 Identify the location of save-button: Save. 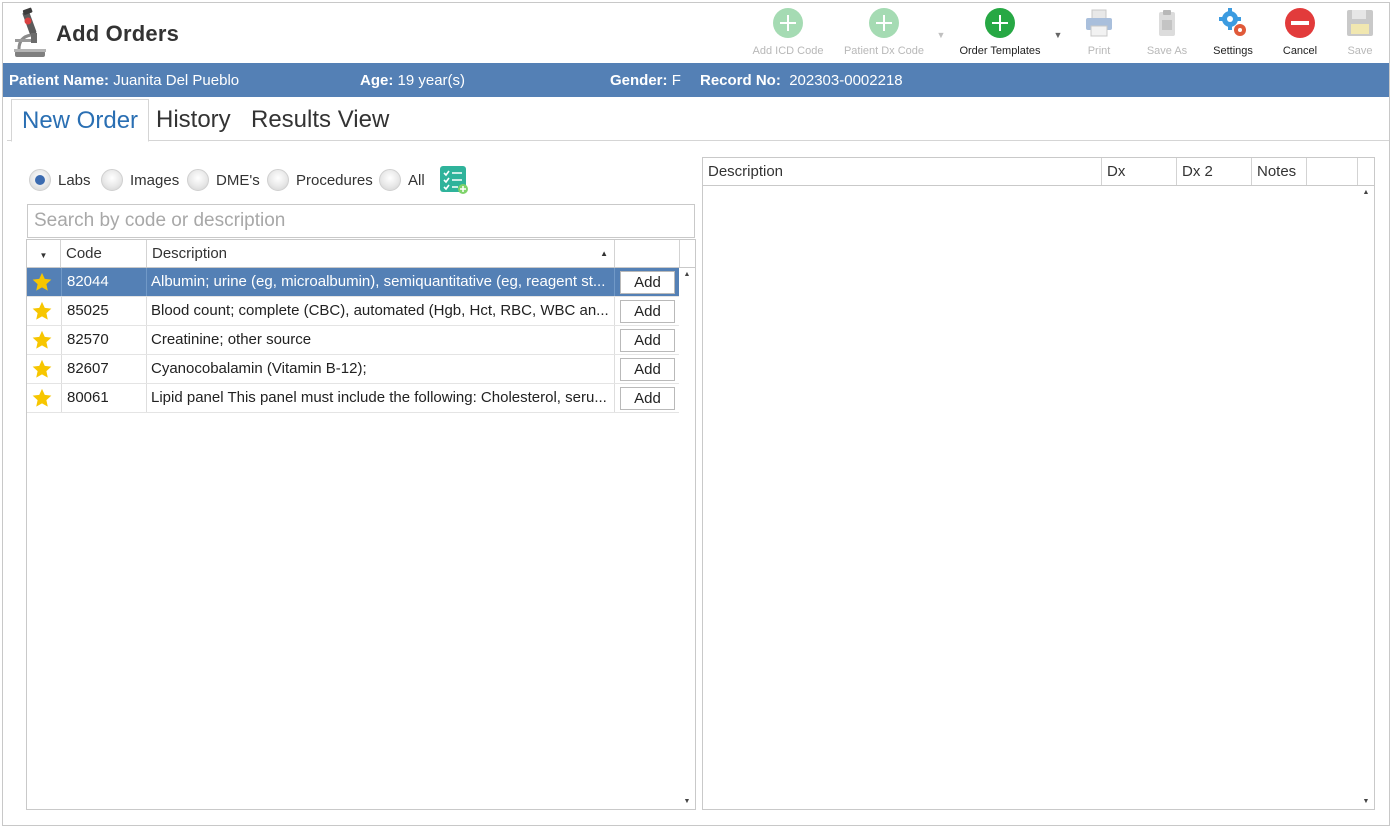
(1360, 35).